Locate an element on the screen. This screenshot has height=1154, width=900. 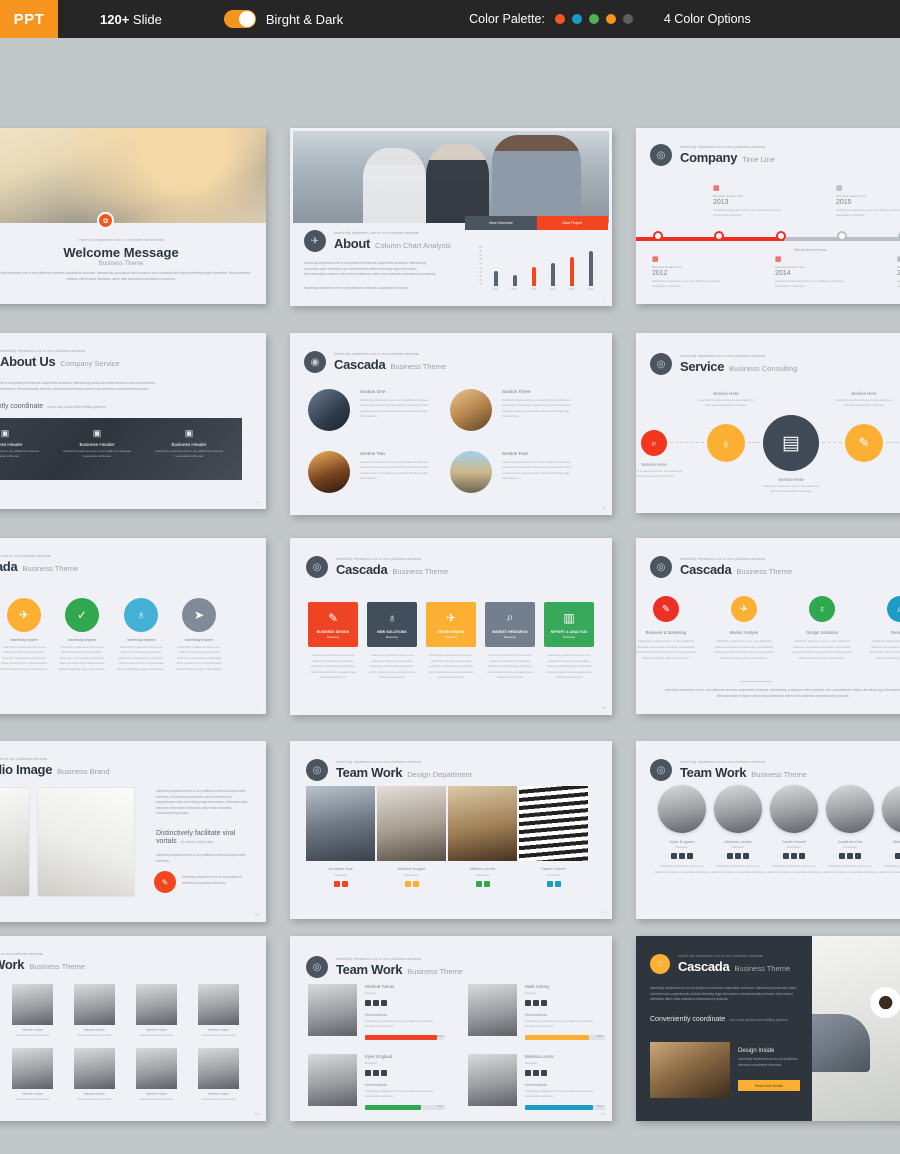
start-project-button: Start Project is located at coordinates (572, 223).